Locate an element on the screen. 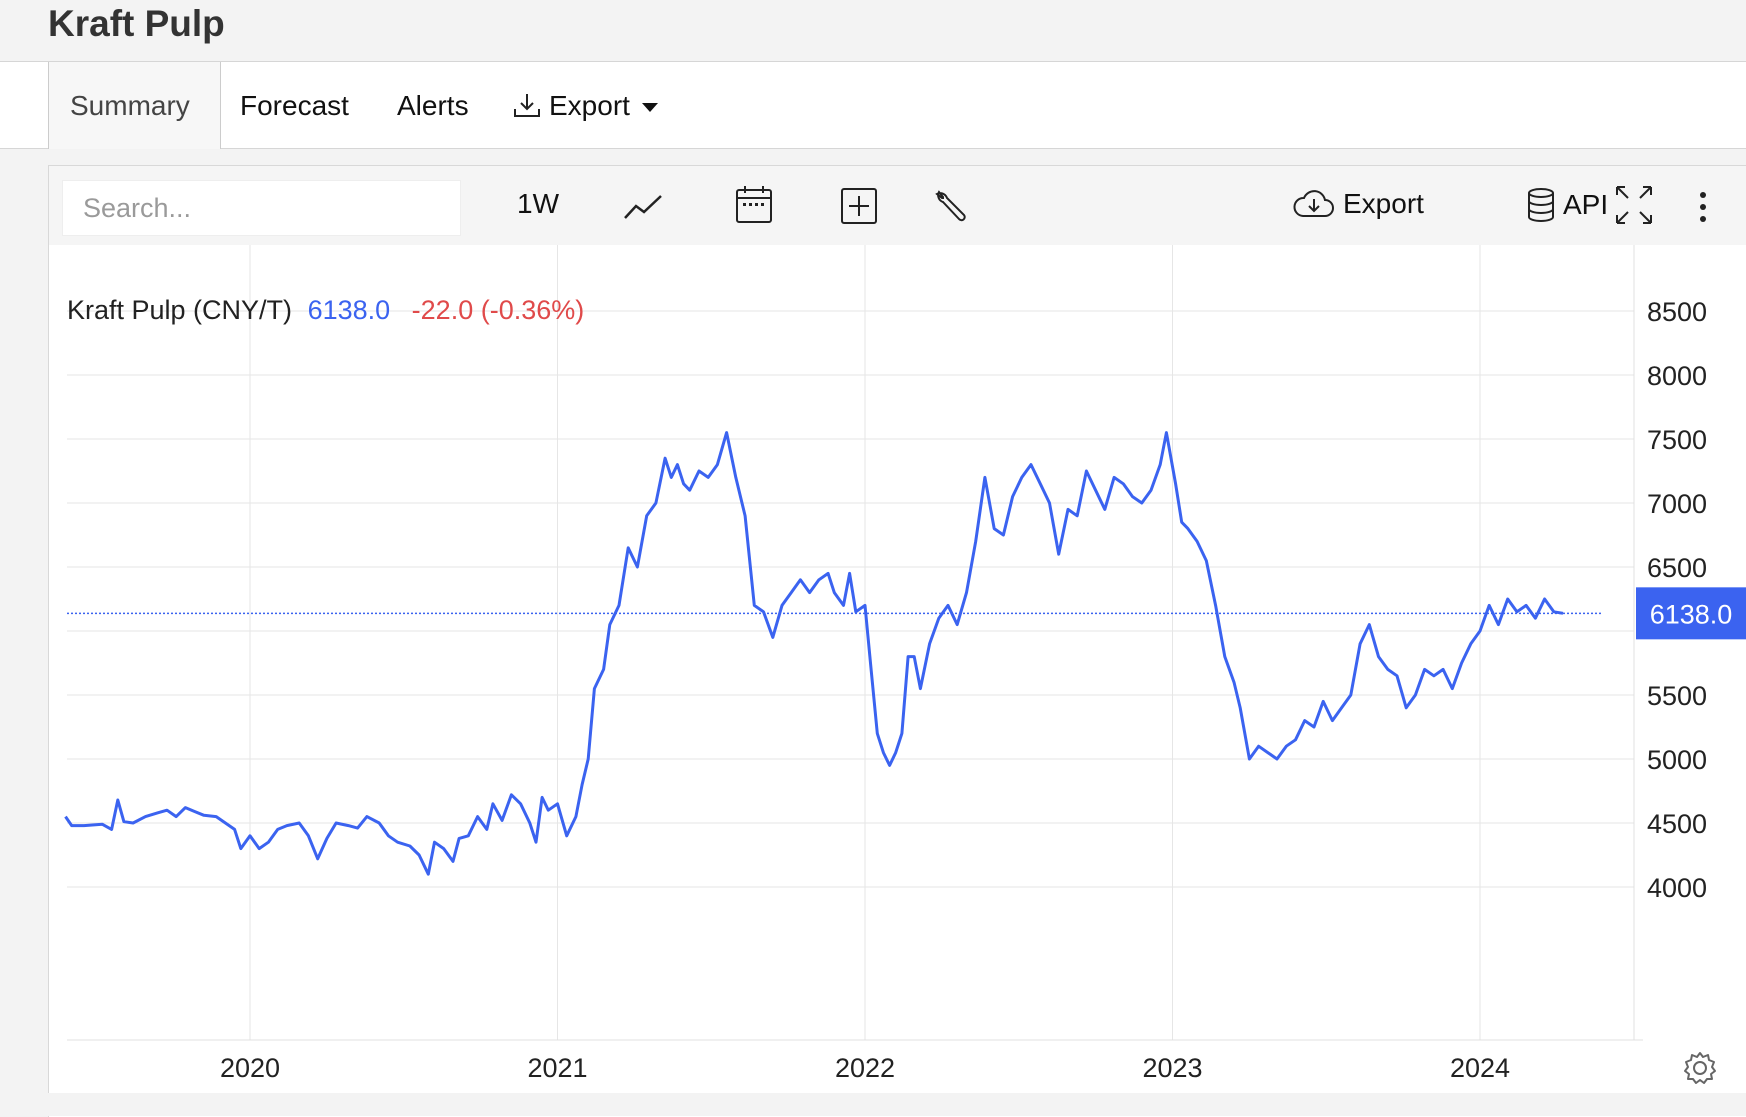 This screenshot has width=1746, height=1117. wrench-icon is located at coordinates (951, 206).